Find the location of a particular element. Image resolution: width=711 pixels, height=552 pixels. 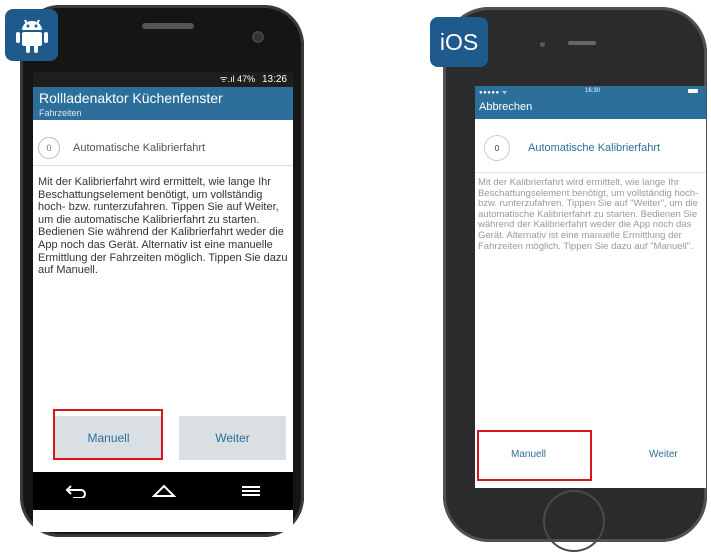

page-subtitle: Fahrzeiten is located at coordinates (60, 113).